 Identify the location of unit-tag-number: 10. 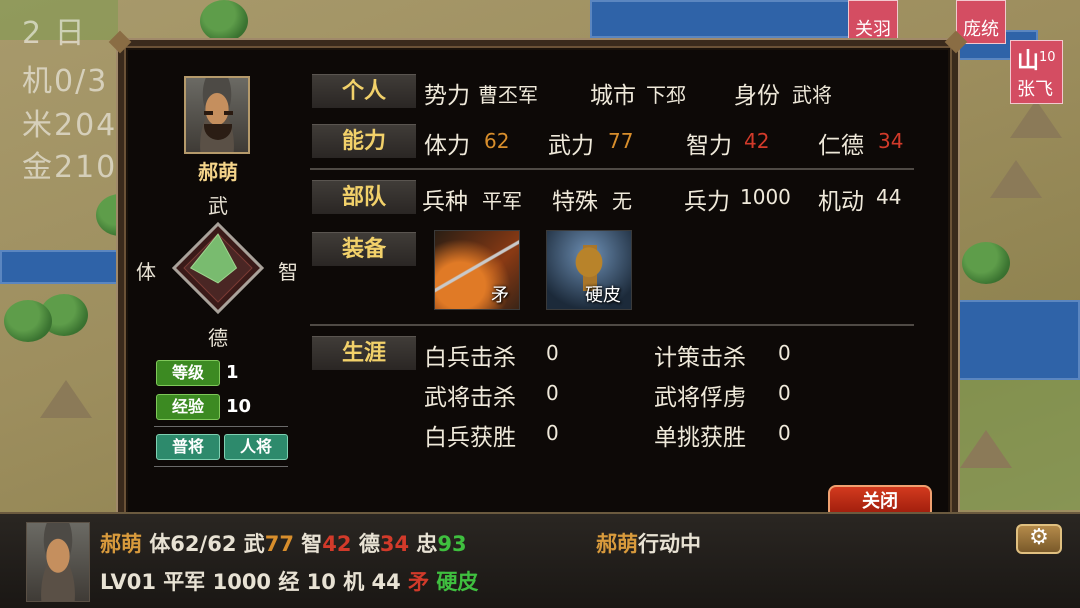
(1047, 57).